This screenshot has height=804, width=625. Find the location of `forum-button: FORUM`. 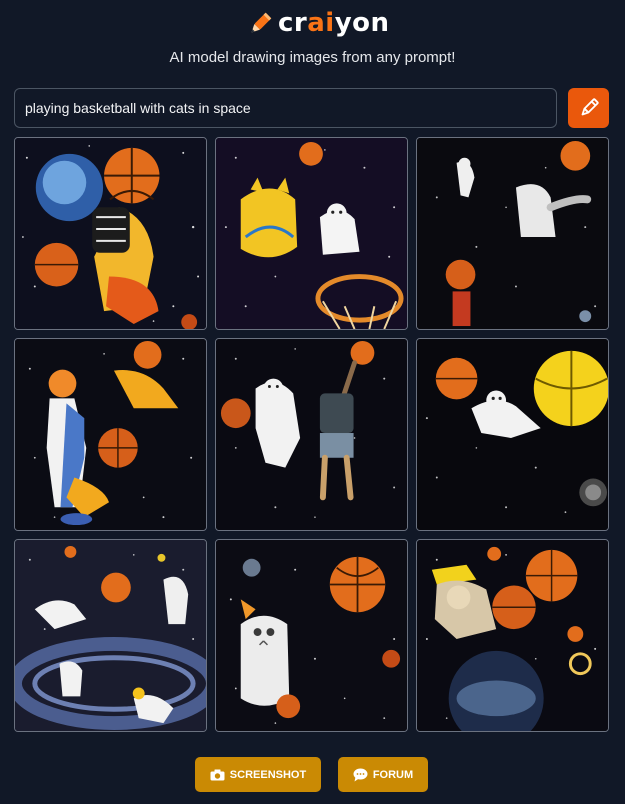

forum-button: FORUM is located at coordinates (383, 774).